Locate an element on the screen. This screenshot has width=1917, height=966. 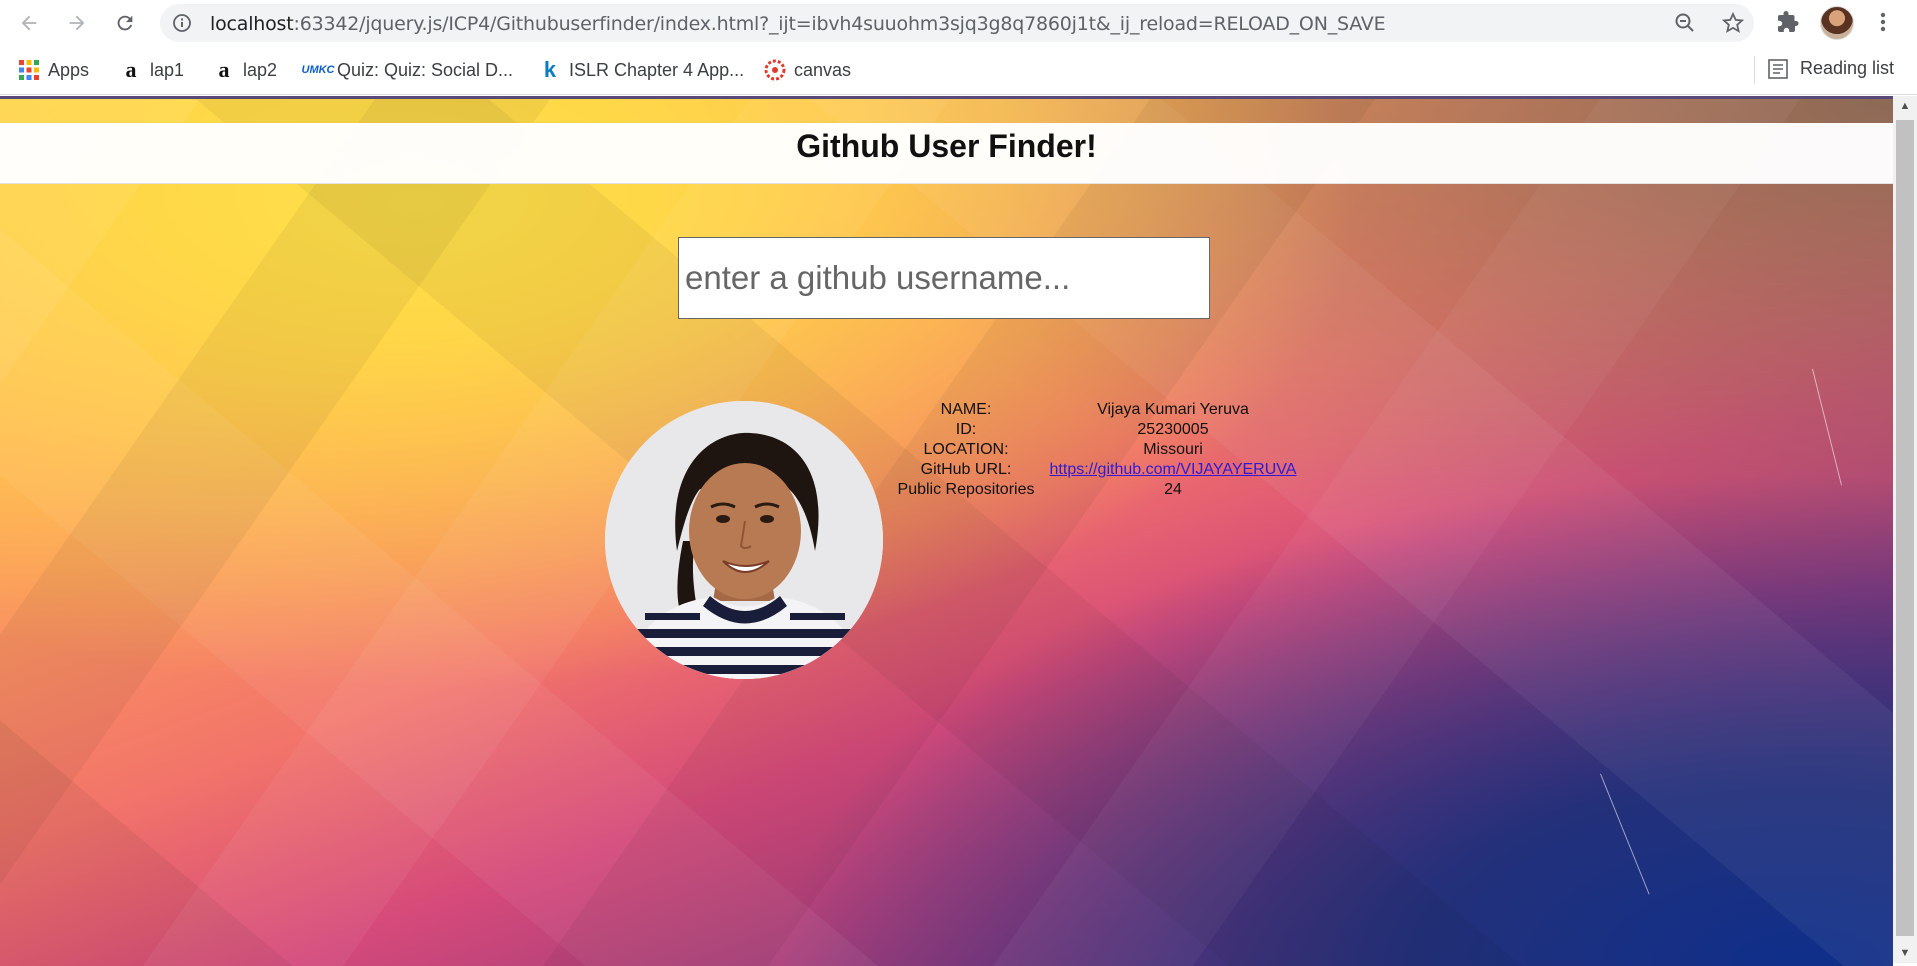
table-row: LOCATION: Missouri is located at coordinates (1095, 450).